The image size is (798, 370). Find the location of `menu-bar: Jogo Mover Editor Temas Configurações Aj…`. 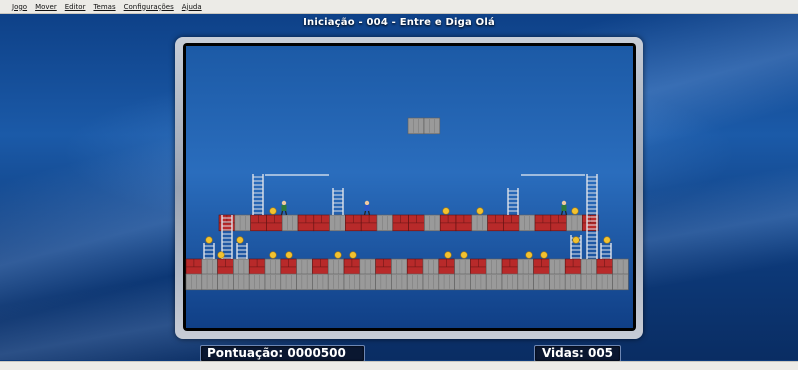

menu-bar: Jogo Mover Editor Temas Configurações Aj… is located at coordinates (399, 7).